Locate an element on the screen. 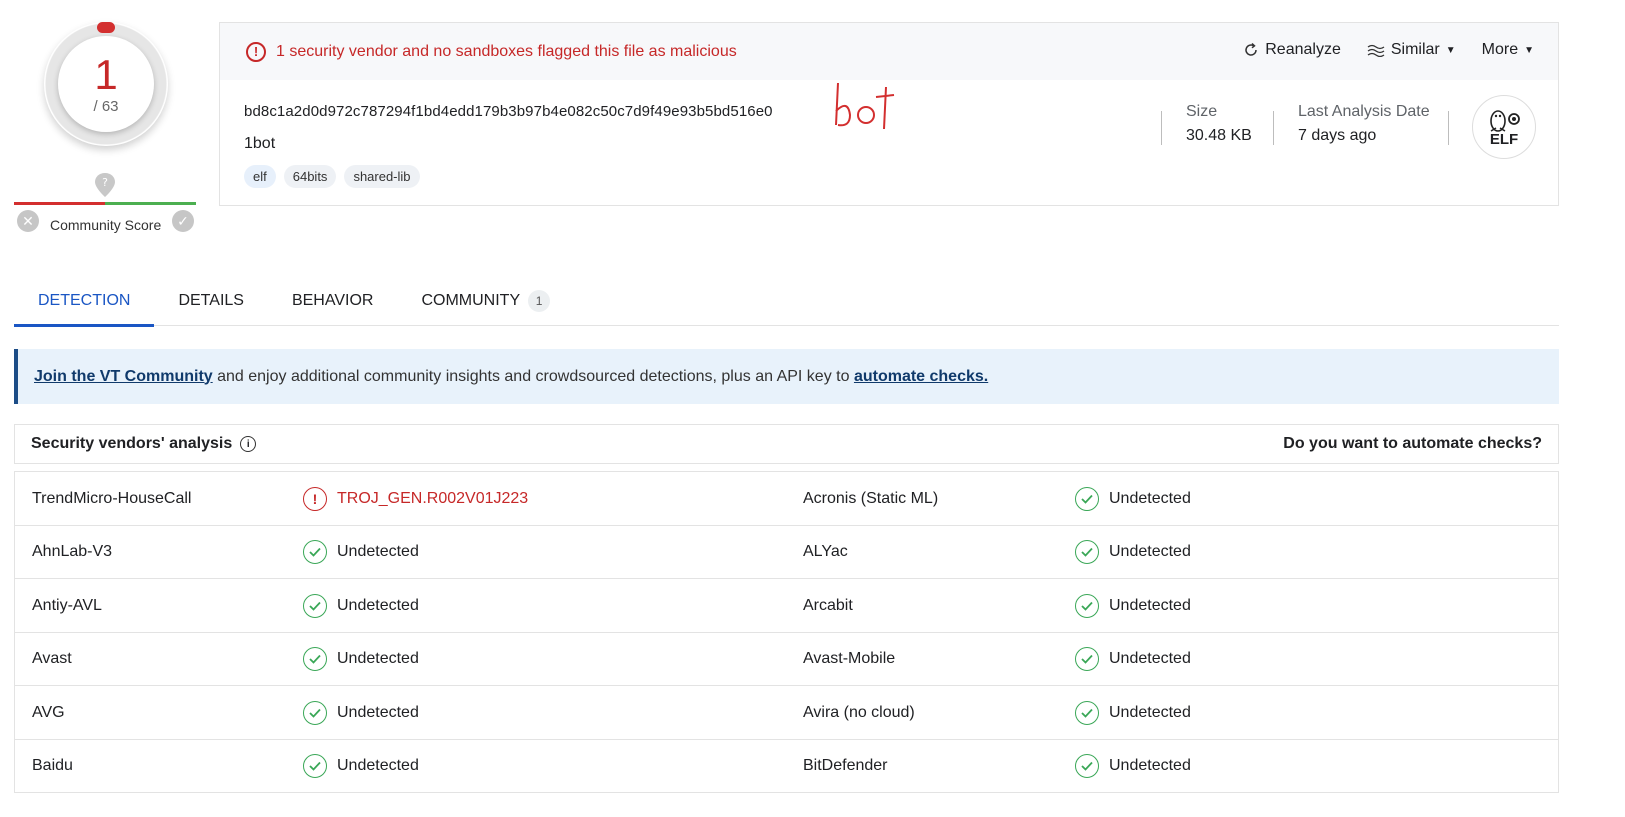 The width and height of the screenshot is (1625, 817). tag: 64bits is located at coordinates (310, 176).